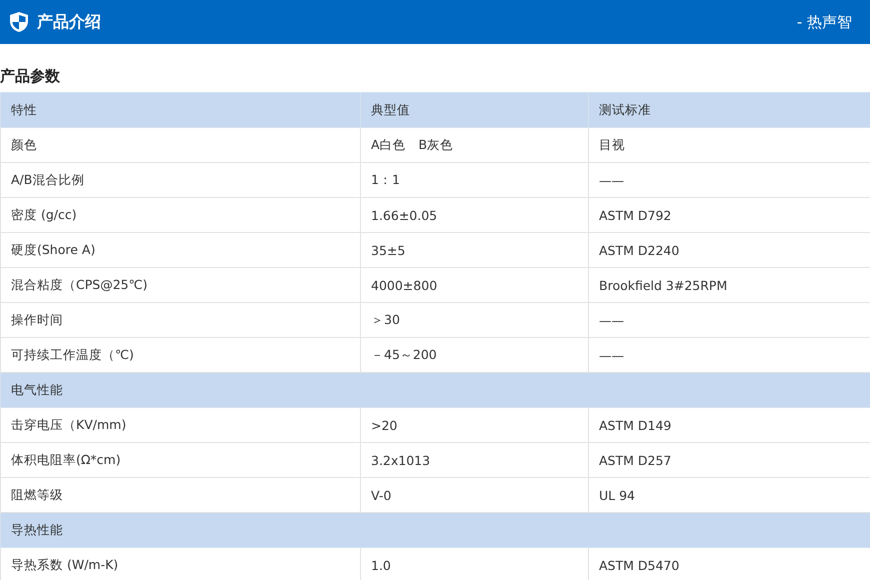  I want to click on table-cell: 混合粘度（CPS@25℃), so click(180, 285).